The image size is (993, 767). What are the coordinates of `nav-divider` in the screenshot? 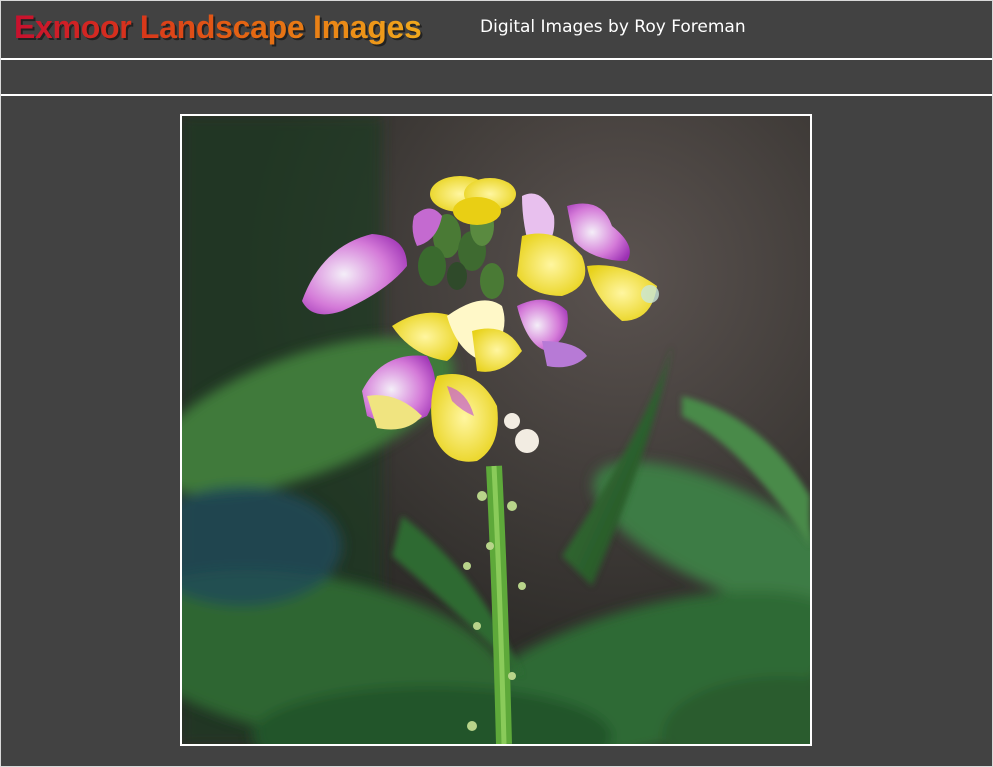 It's located at (496, 95).